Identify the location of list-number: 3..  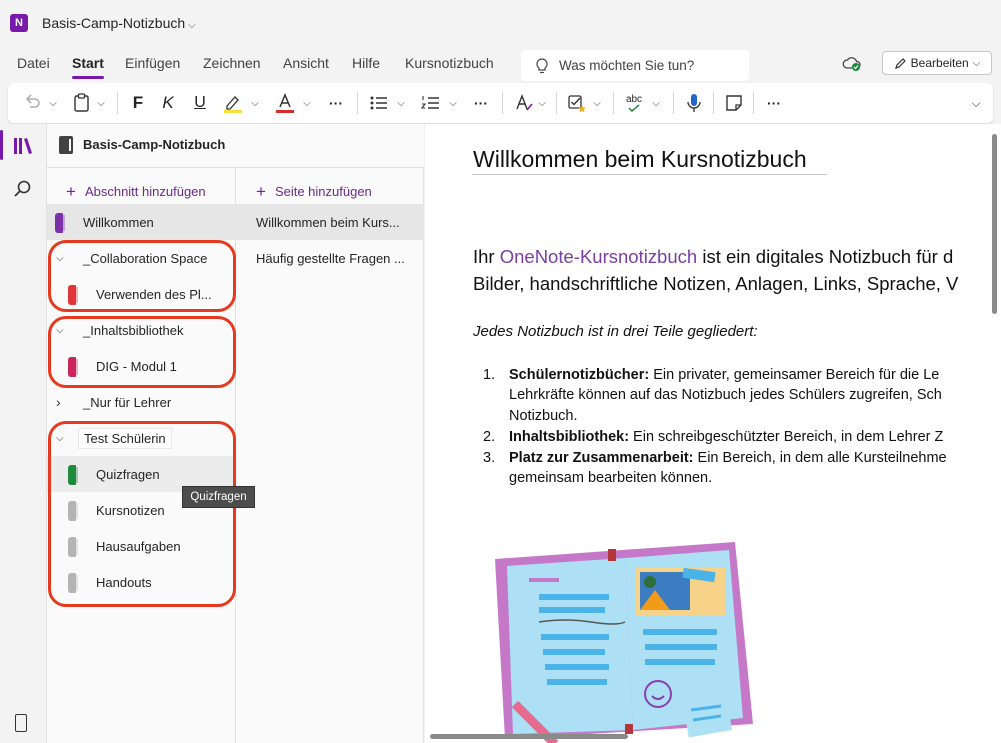
(489, 458).